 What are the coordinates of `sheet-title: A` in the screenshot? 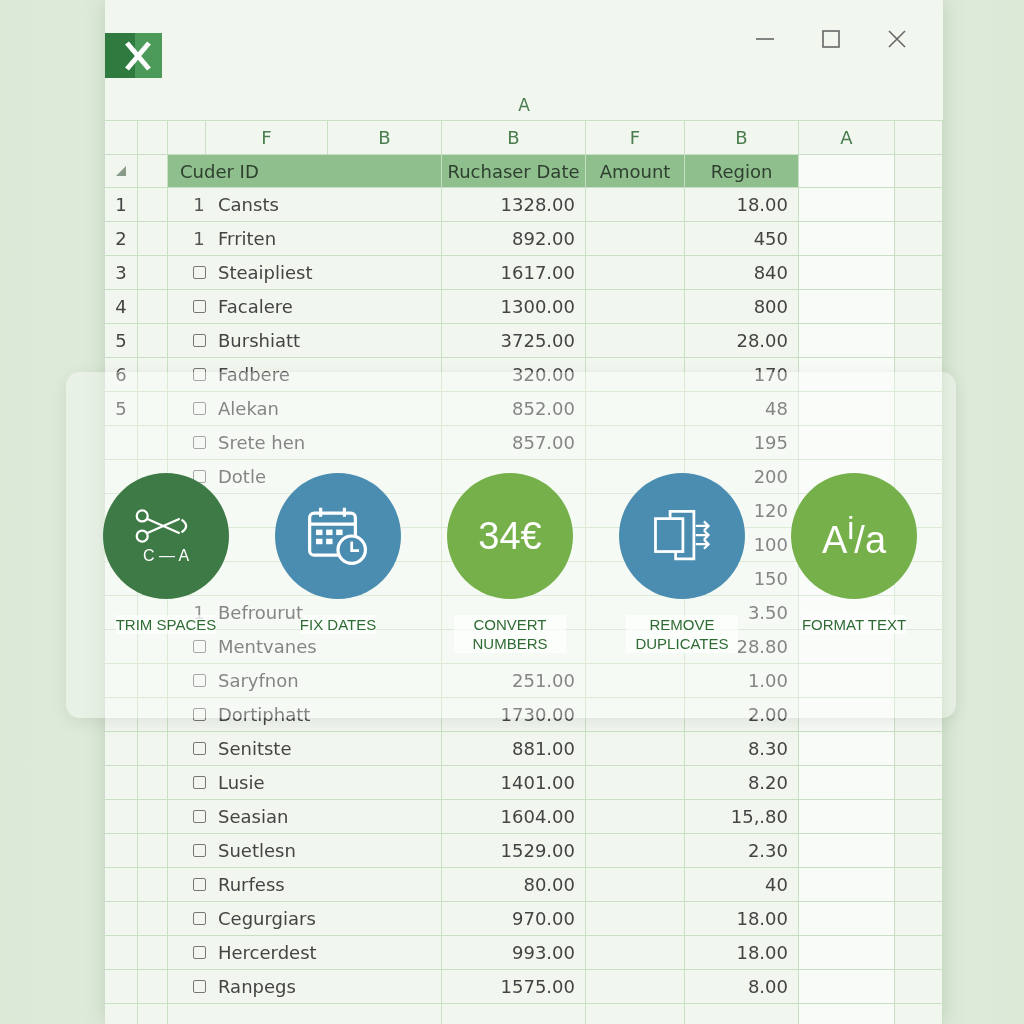 It's located at (524, 105).